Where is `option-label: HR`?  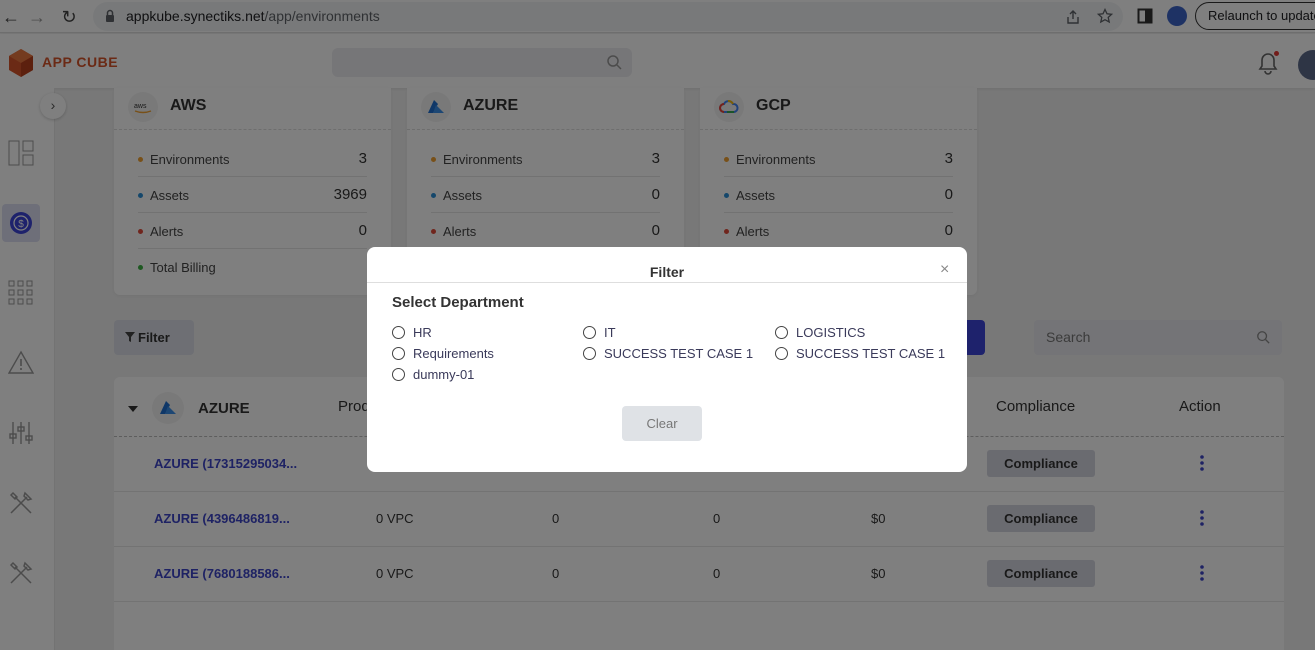
option-label: HR is located at coordinates (422, 332).